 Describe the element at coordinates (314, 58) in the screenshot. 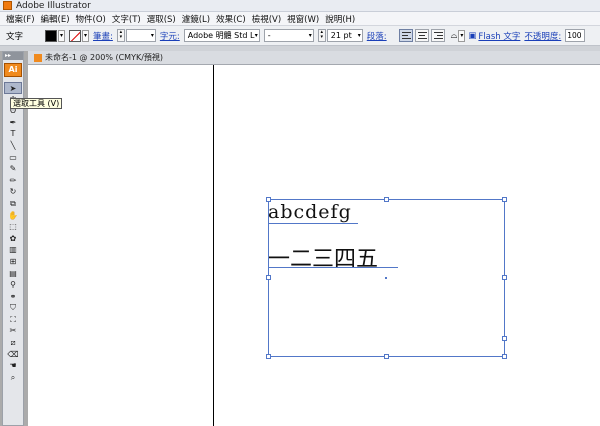

I see `document-tab: 未命名-1 @ 200% (CMYK/預視)` at that location.